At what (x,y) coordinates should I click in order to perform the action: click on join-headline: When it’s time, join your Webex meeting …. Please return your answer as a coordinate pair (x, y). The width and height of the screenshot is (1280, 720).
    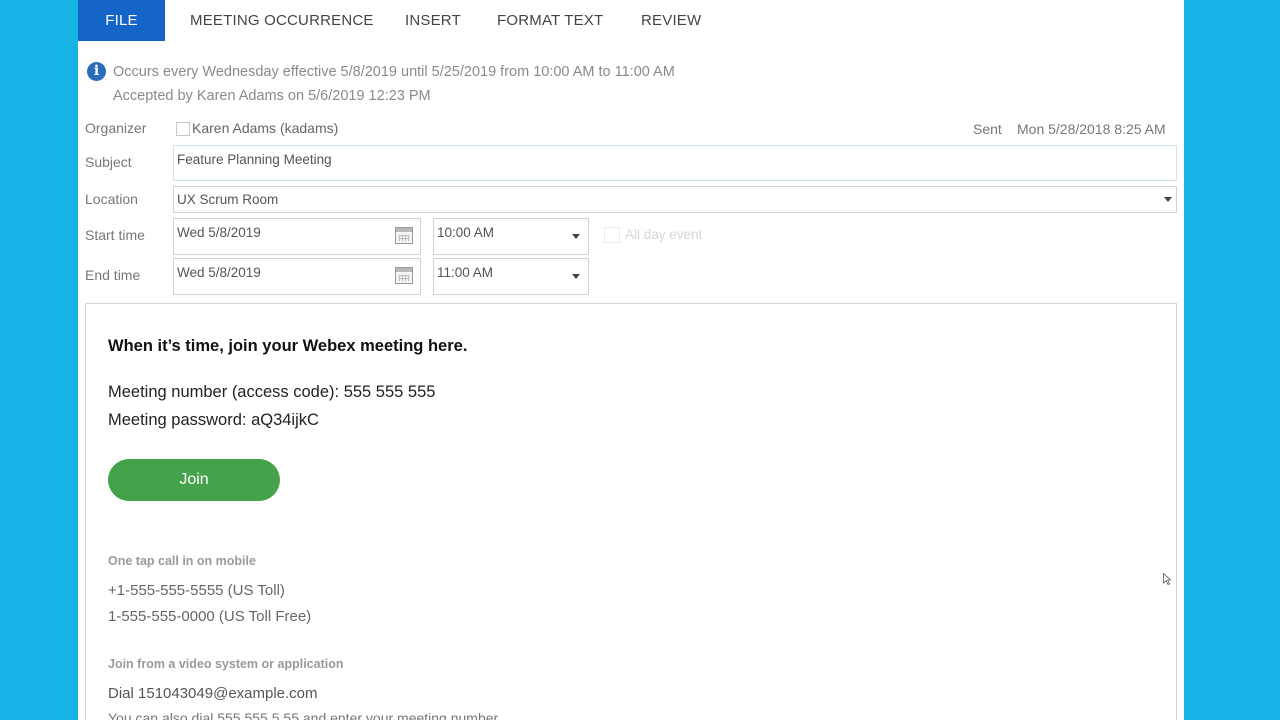
    Looking at the image, I should click on (288, 346).